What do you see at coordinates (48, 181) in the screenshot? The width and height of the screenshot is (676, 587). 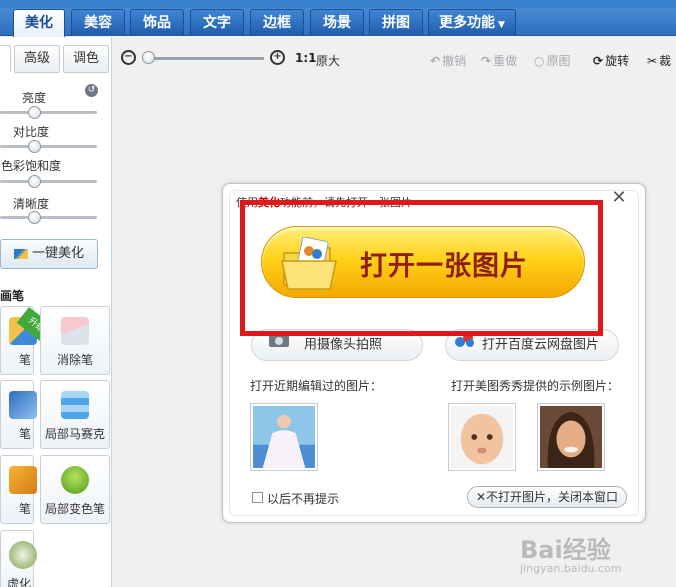 I see `saturation-slider` at bounding box center [48, 181].